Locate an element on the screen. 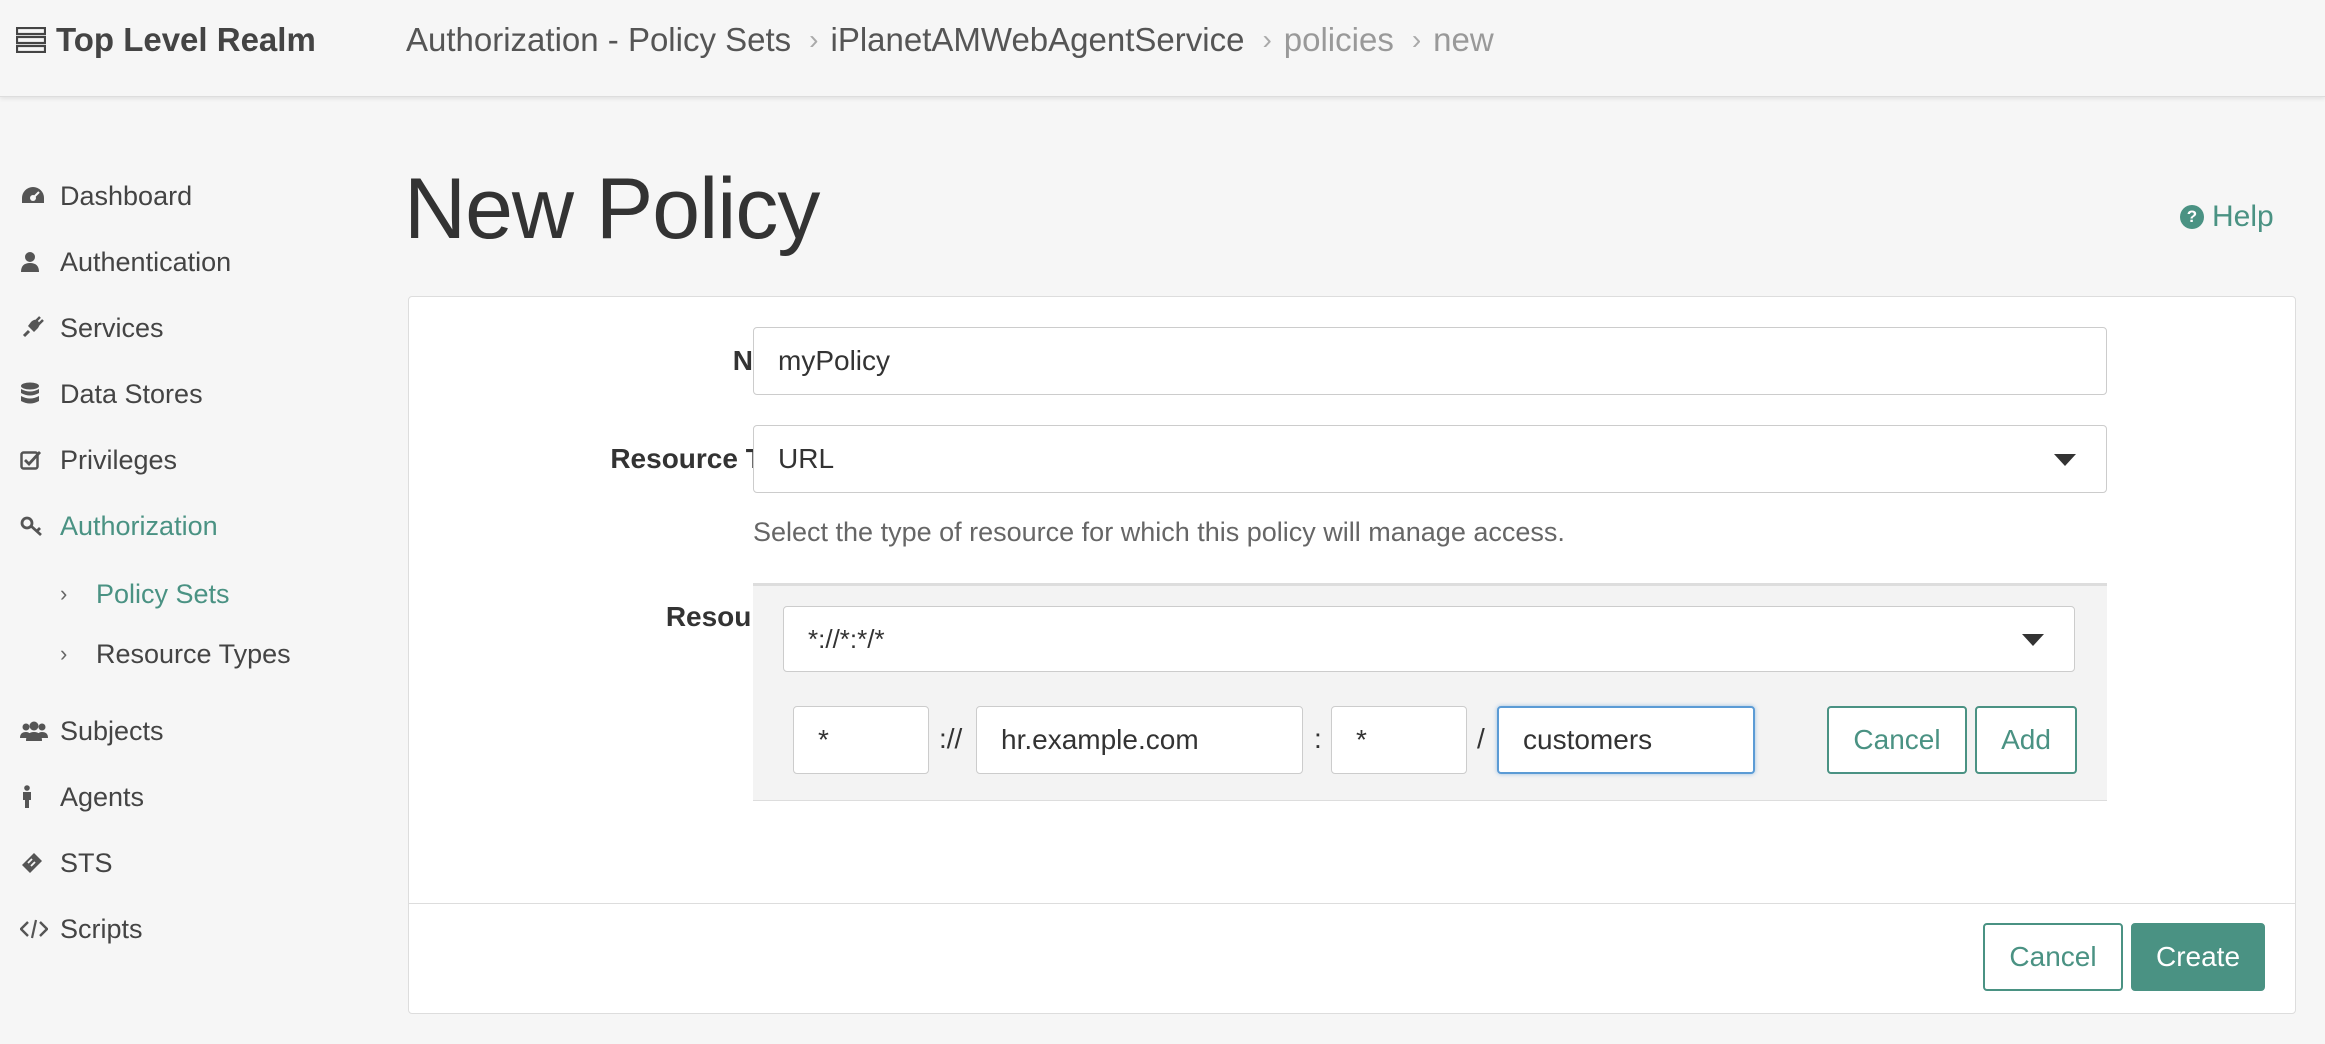 The width and height of the screenshot is (2325, 1044). sidebar-subitem-policy-sets: › Policy Sets is located at coordinates (145, 594).